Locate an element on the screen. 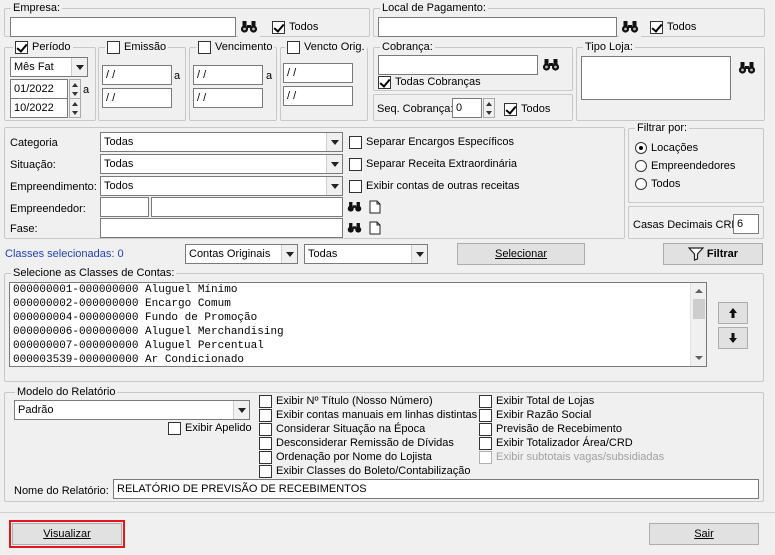  tipo-loja-input is located at coordinates (656, 78).